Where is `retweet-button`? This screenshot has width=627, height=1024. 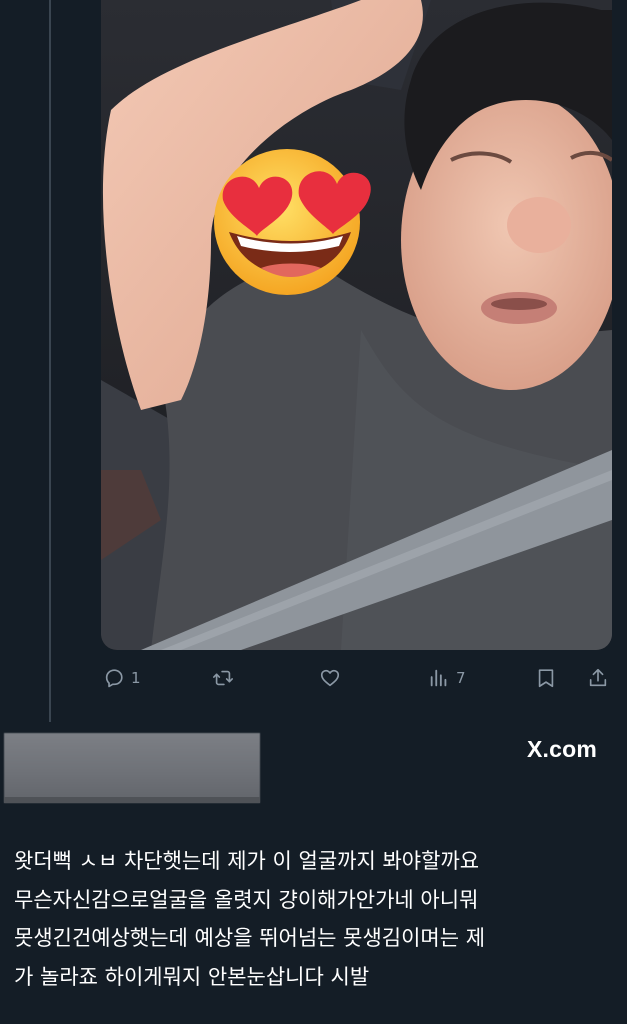
retweet-button is located at coordinates (226, 678).